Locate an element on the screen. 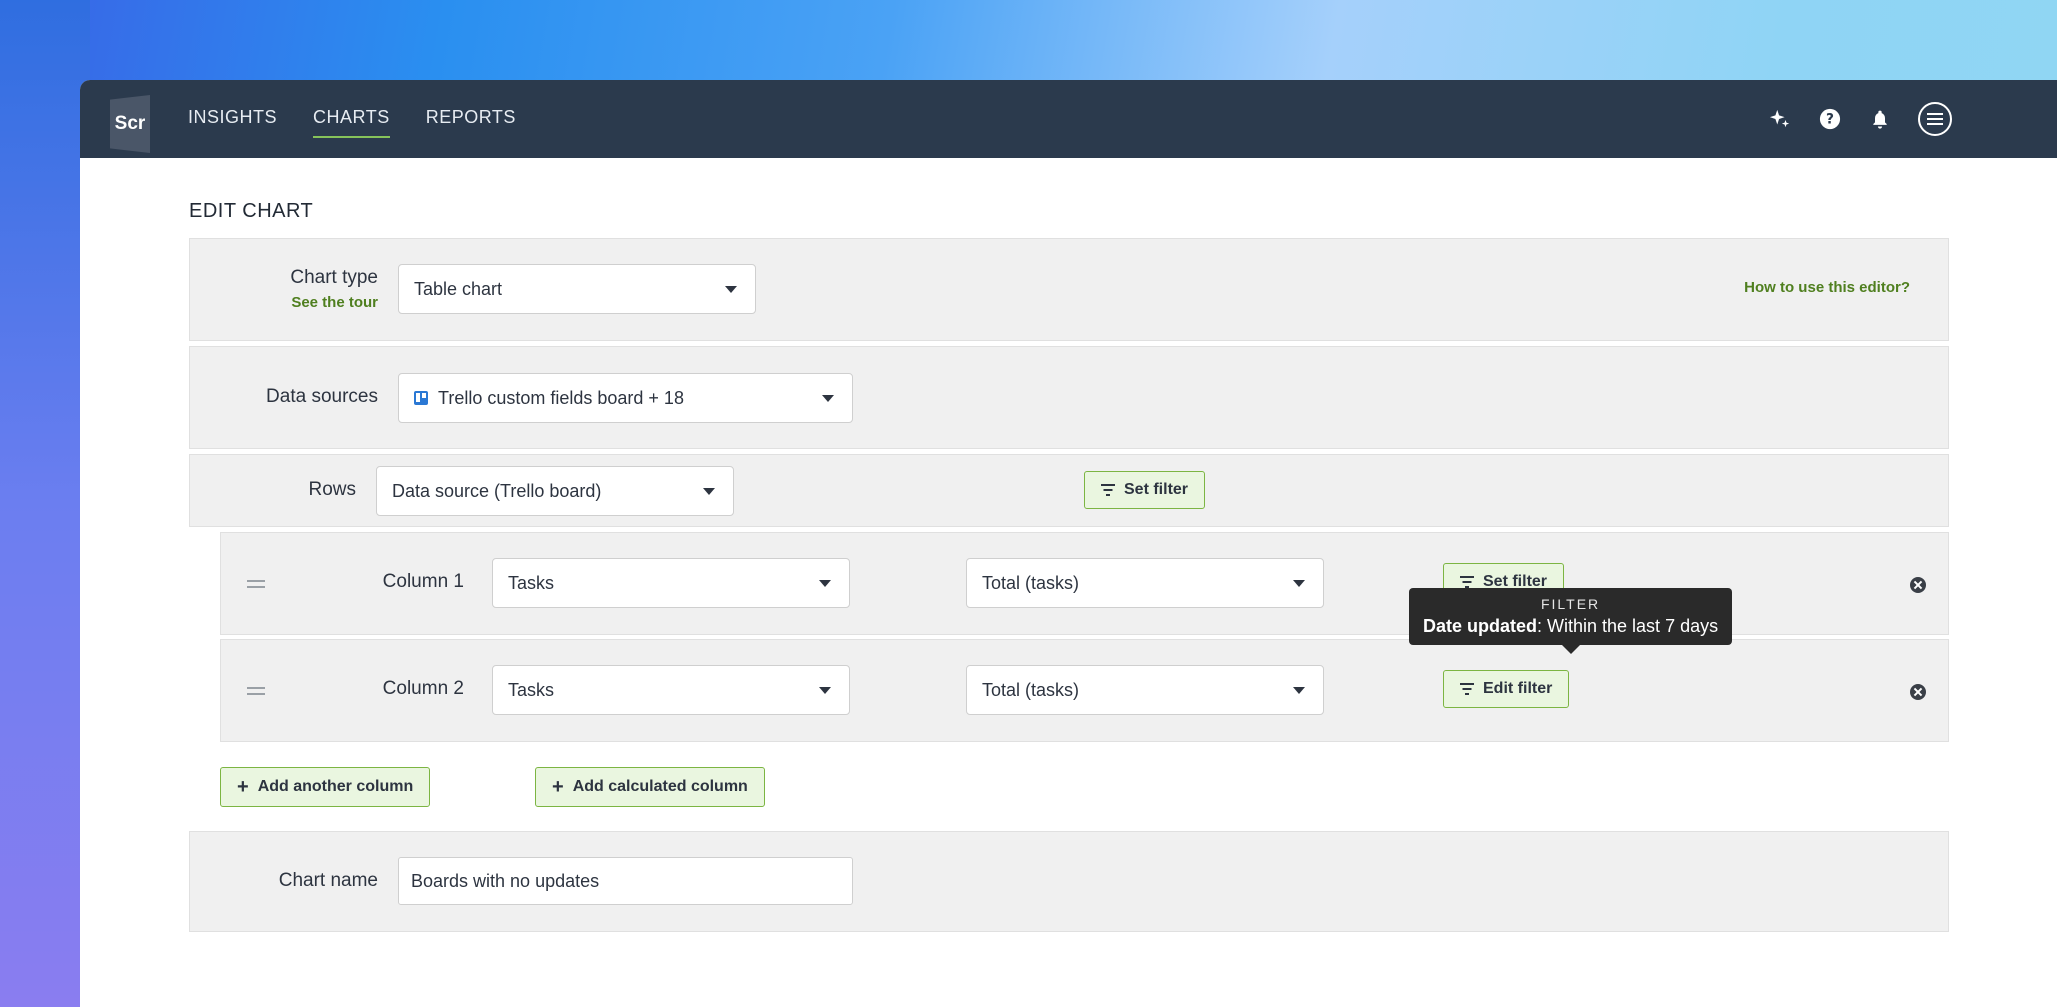  add-calculated-column-button: + Add calculated column is located at coordinates (650, 787).